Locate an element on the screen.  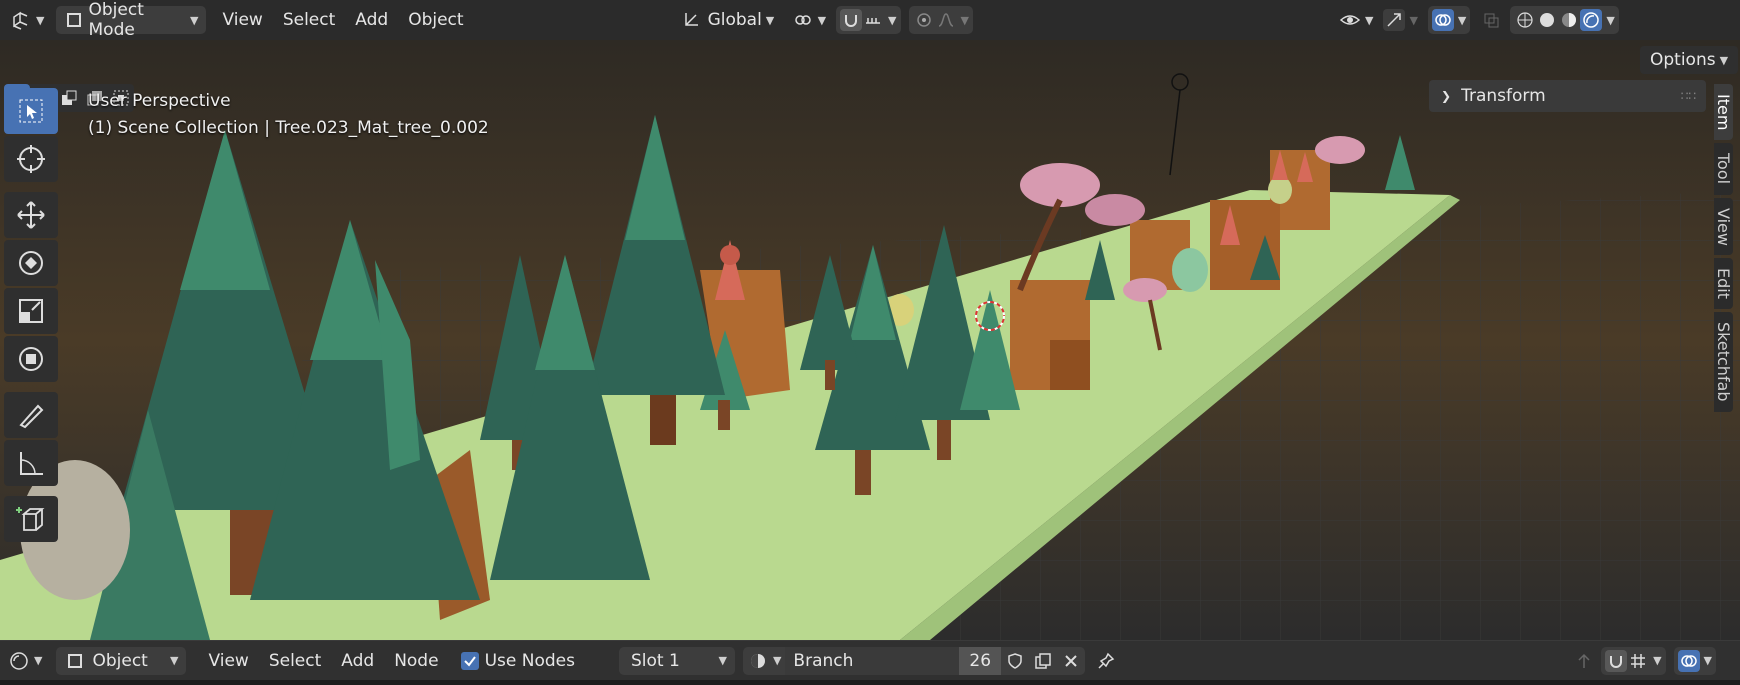
annotate-tool is located at coordinates (31, 415).